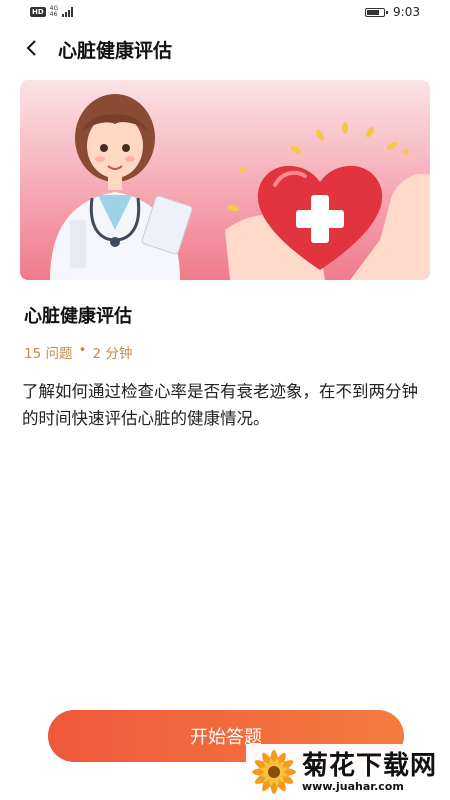 This screenshot has height=800, width=450. I want to click on chrysanthemum-logo-icon, so click(274, 772).